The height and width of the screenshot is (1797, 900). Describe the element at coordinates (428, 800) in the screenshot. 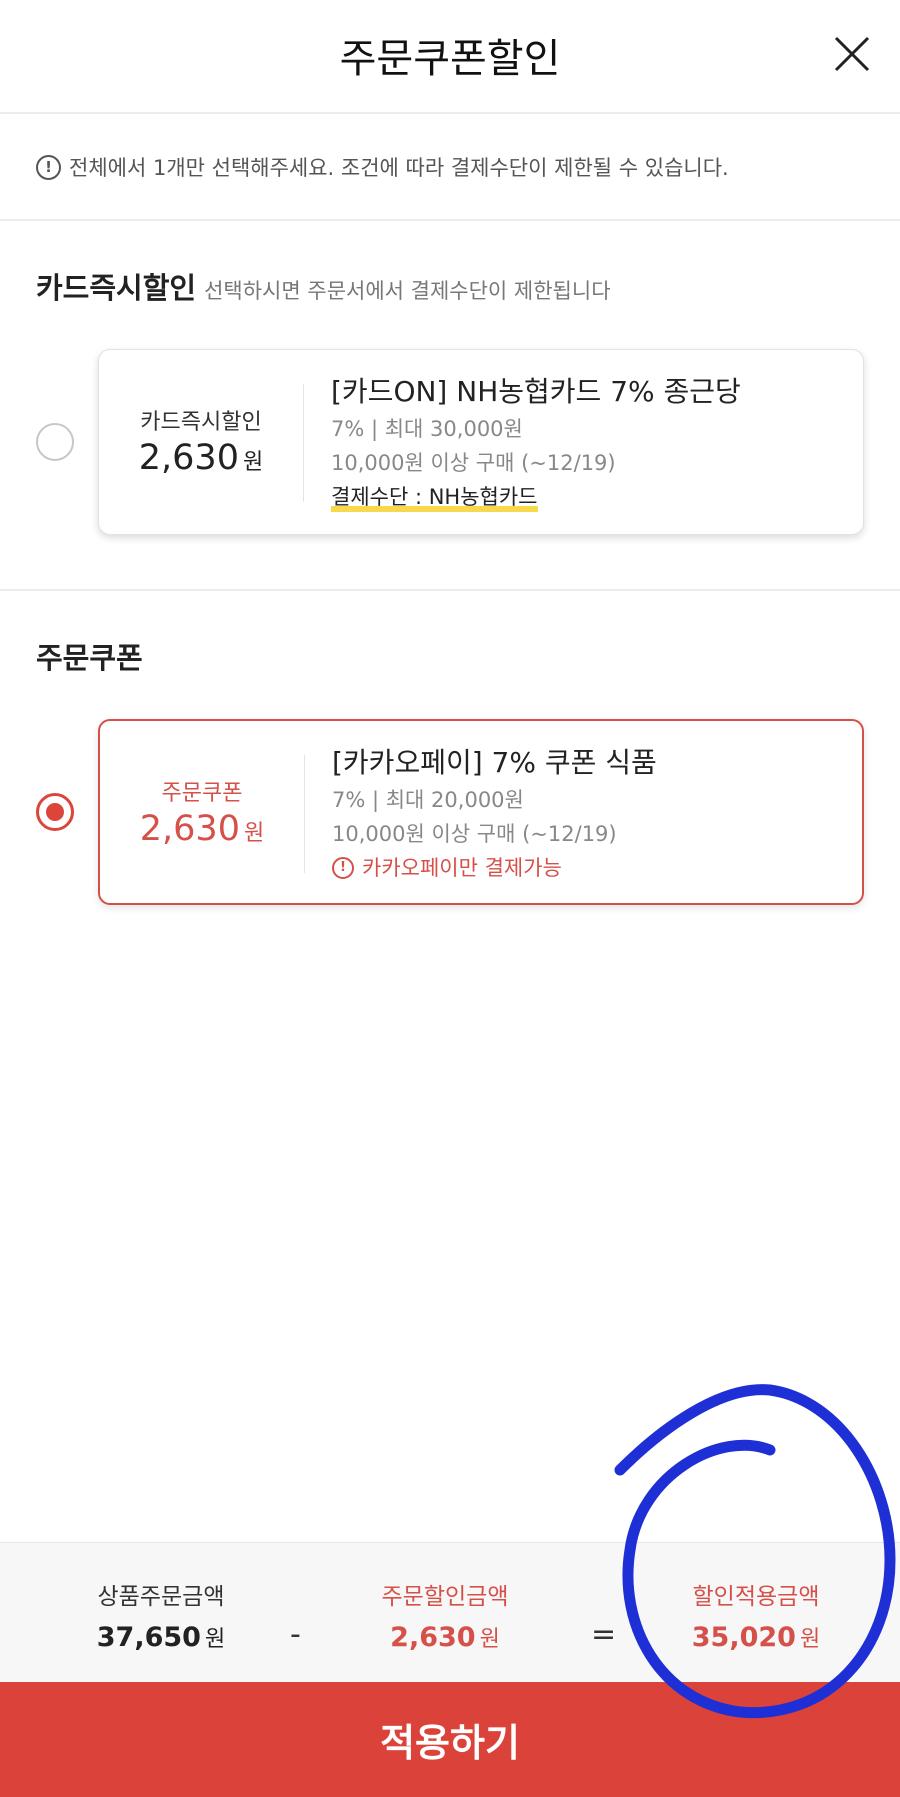

I see `coupon-rate: 7% | 최대 20,000원` at that location.